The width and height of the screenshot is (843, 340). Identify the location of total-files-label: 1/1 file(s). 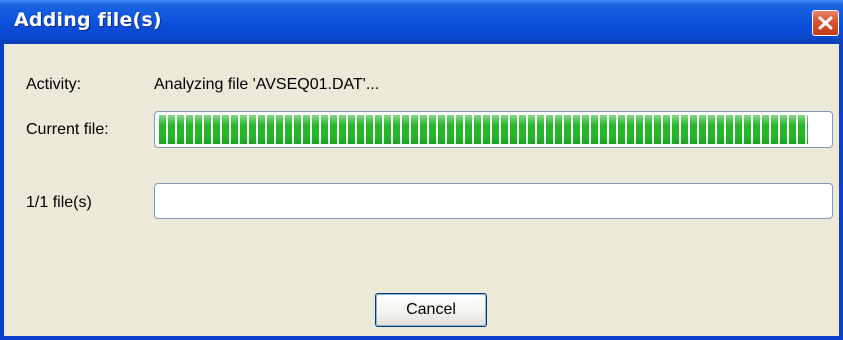
(59, 202).